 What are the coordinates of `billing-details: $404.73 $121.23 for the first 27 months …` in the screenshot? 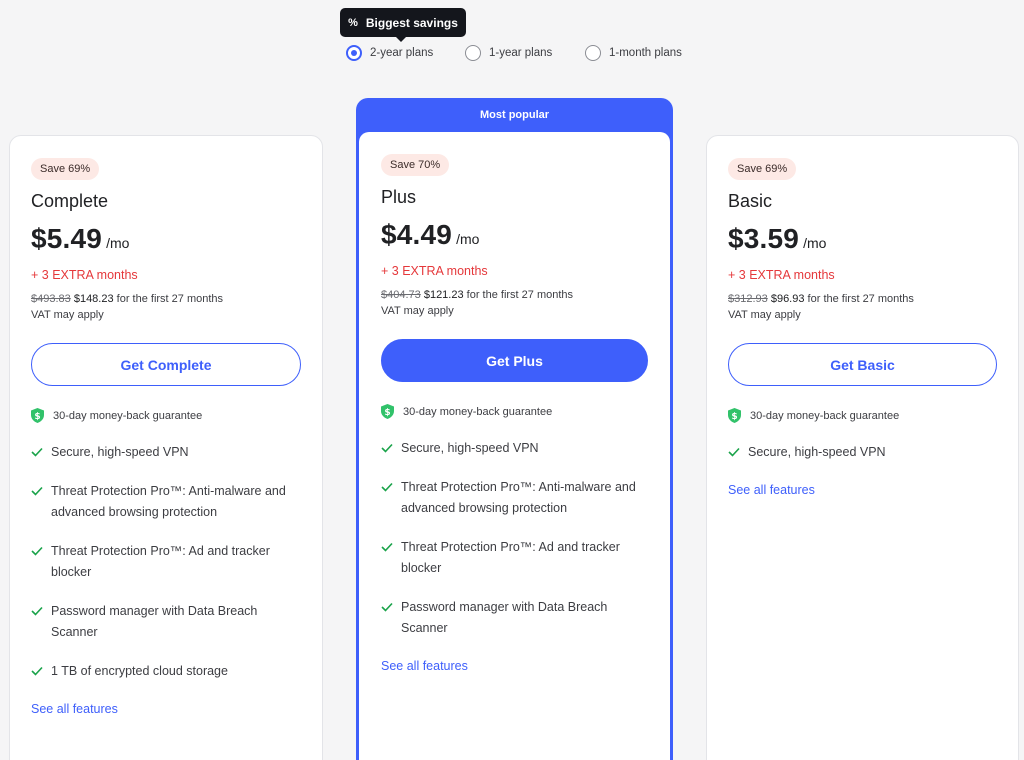 It's located at (514, 303).